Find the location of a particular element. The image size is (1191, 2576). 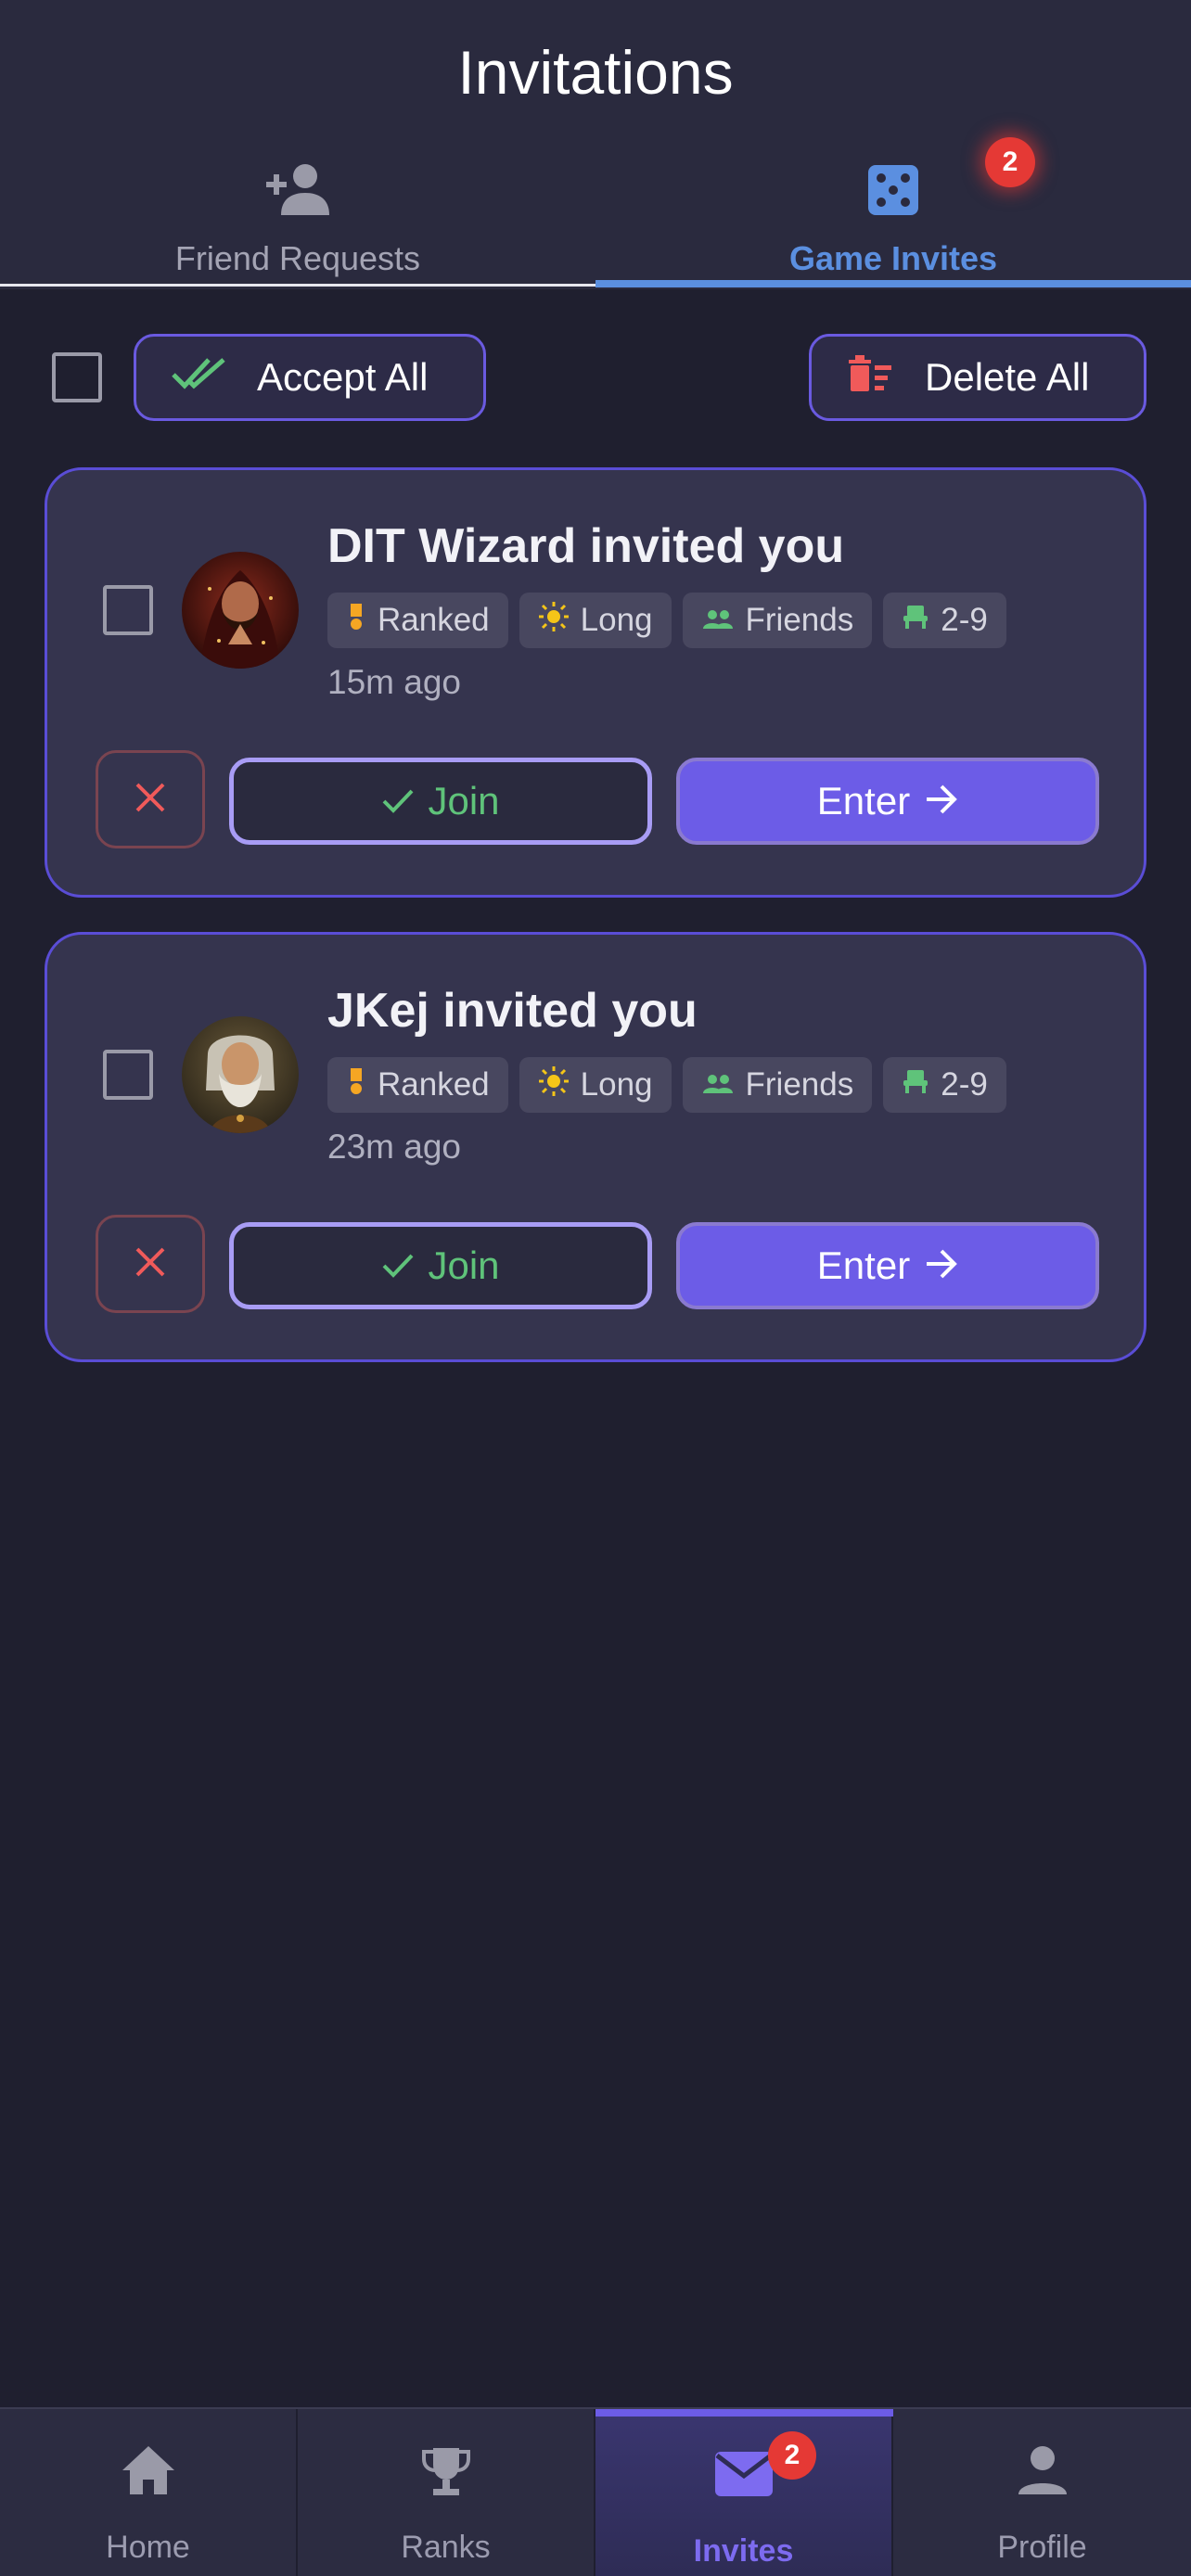

nav-item-ranks: Ranks is located at coordinates (447, 2492).